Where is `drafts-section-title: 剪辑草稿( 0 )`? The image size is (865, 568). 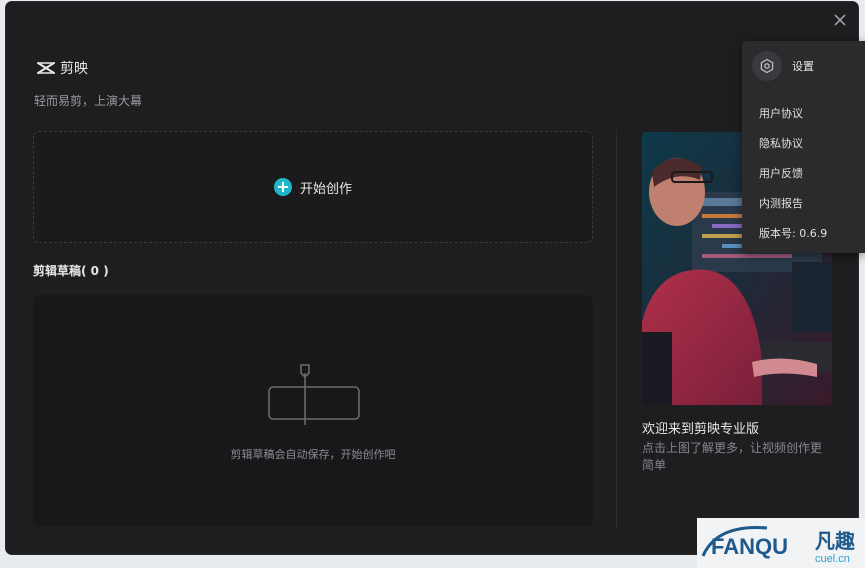
drafts-section-title: 剪辑草稿( 0 ) is located at coordinates (71, 271).